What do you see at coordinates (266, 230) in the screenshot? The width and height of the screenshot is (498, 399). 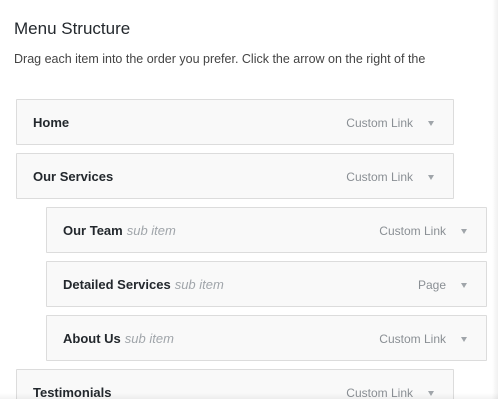 I see `menu-item-our-team: Our Team sub item Custom Link` at bounding box center [266, 230].